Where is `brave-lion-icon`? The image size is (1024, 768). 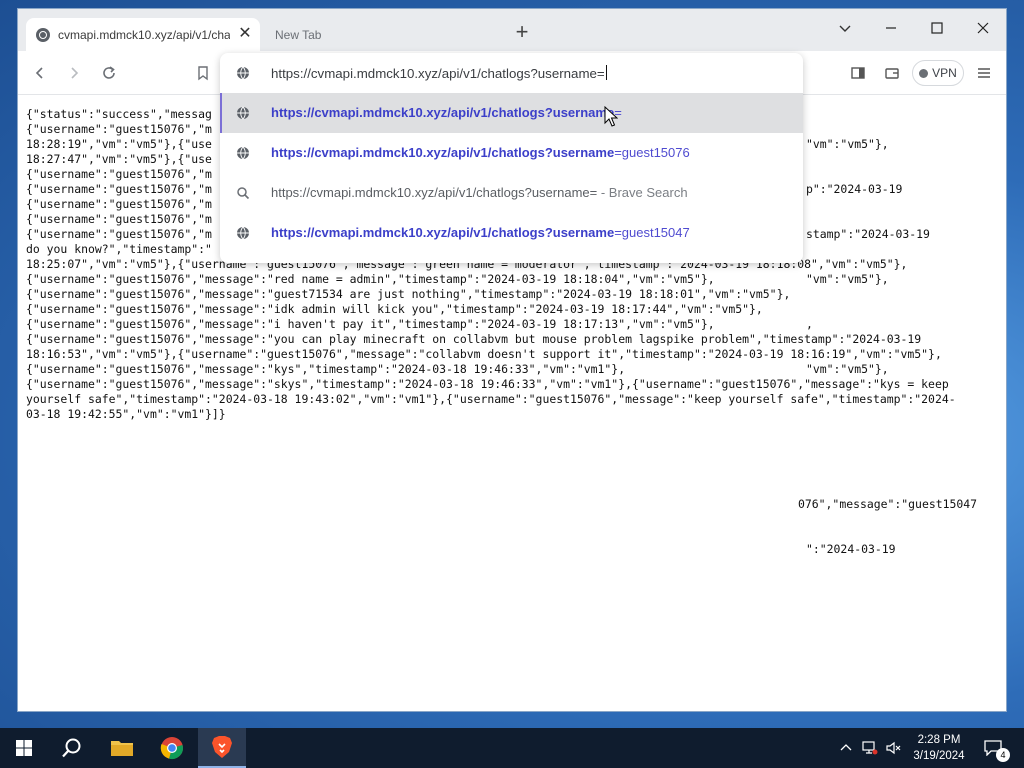 brave-lion-icon is located at coordinates (222, 747).